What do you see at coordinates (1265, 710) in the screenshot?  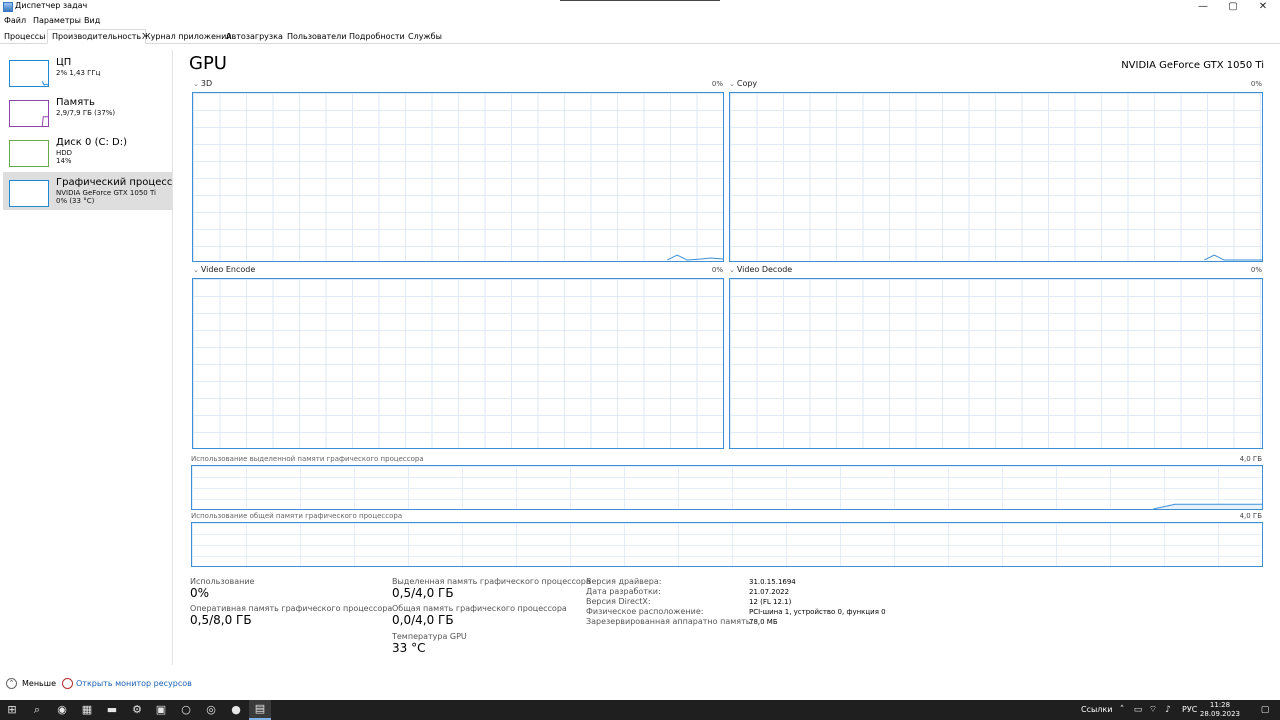 I see `notifications-icon: ▢` at bounding box center [1265, 710].